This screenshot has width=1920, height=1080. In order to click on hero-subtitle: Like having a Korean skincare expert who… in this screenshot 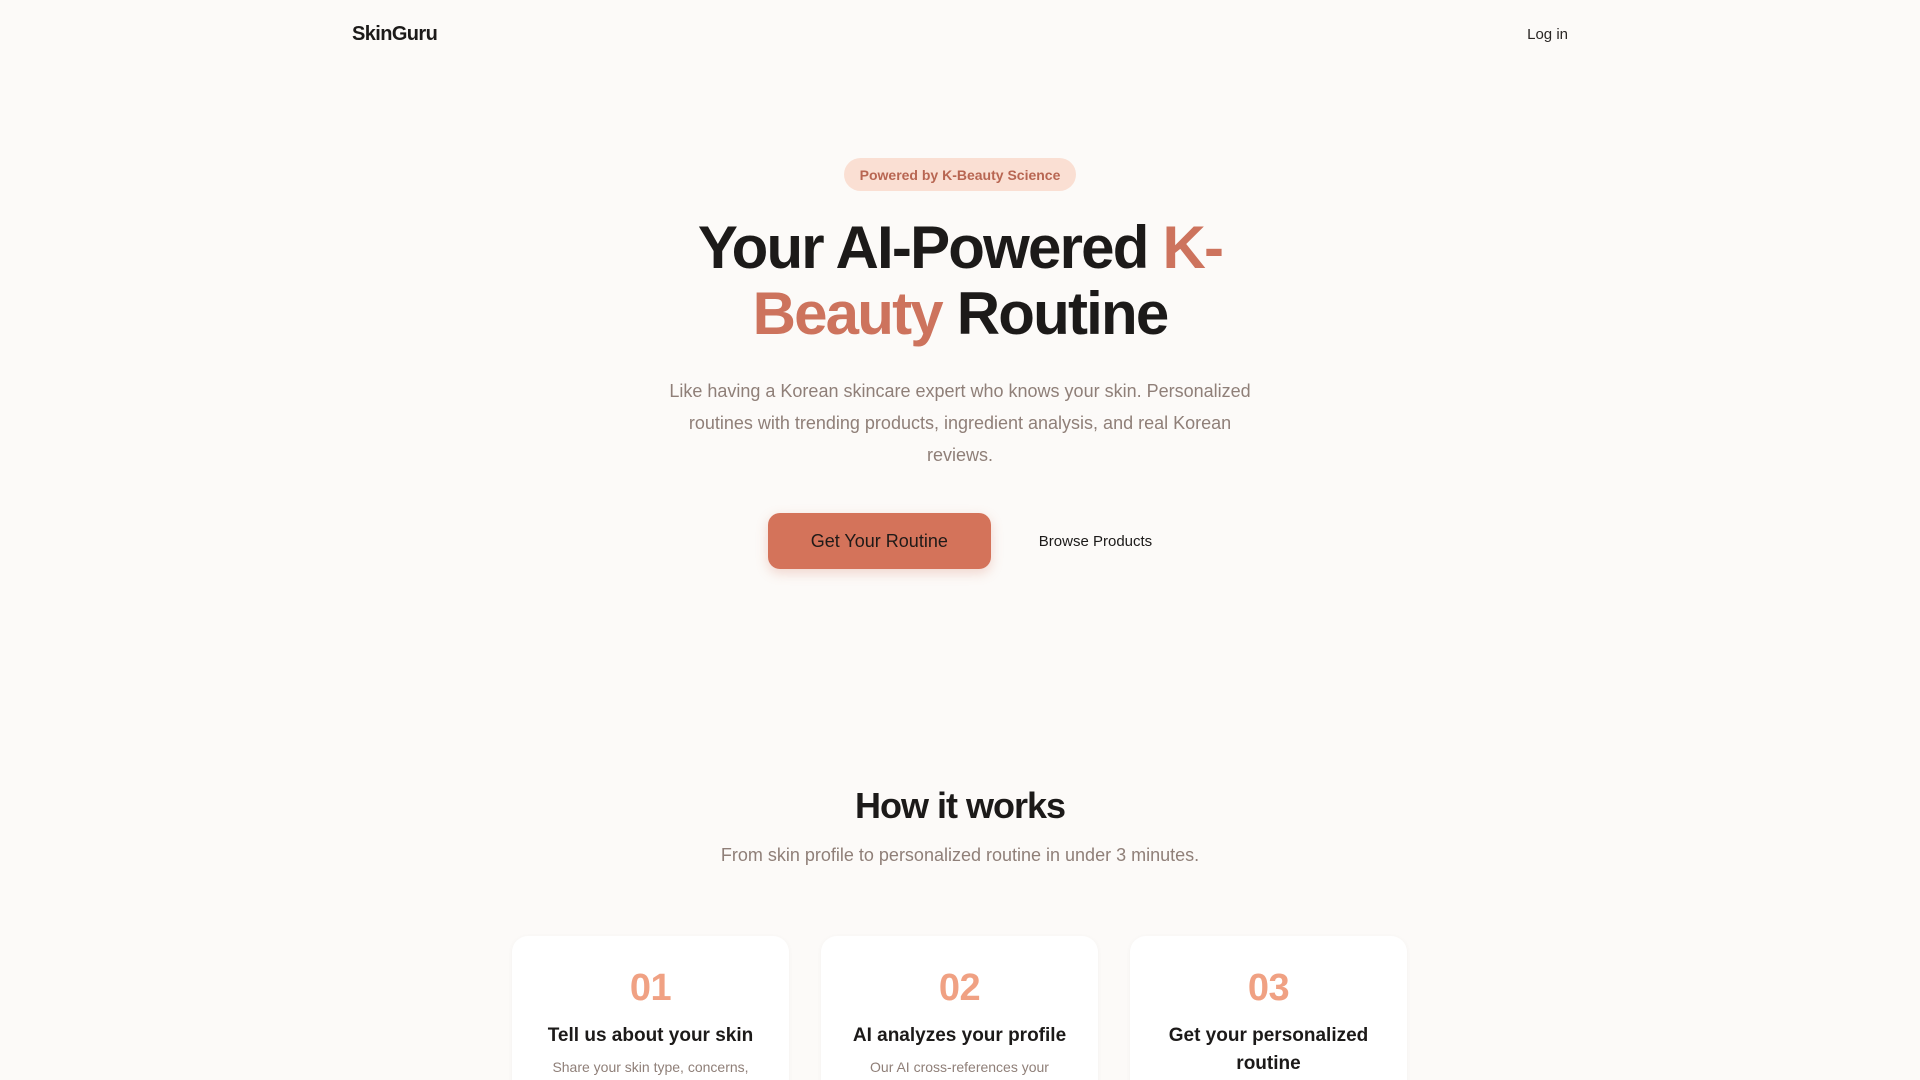, I will do `click(960, 423)`.